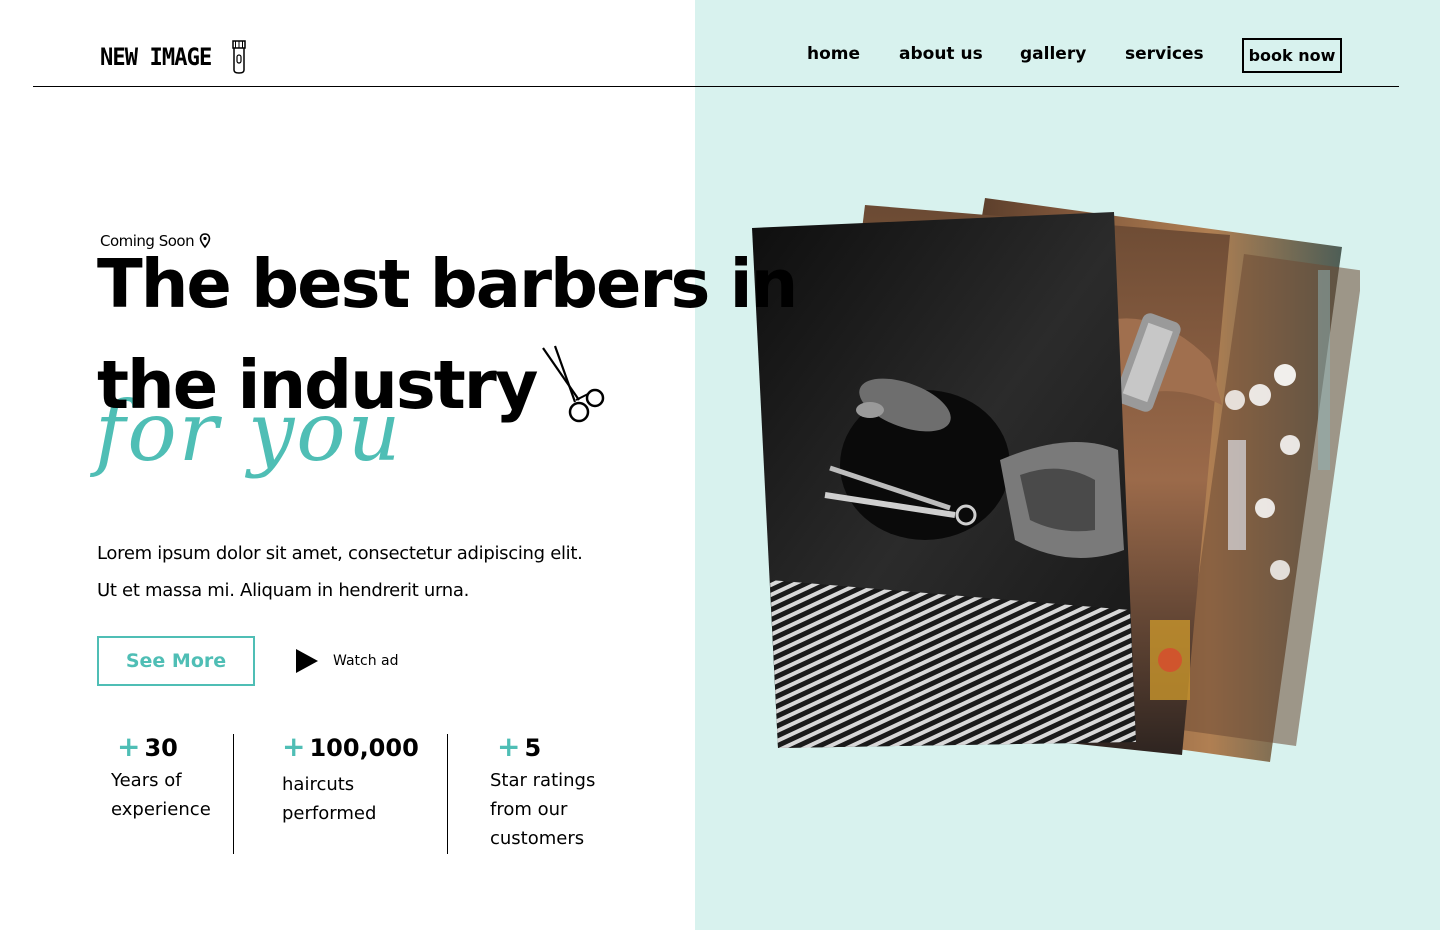 This screenshot has height=930, width=1440. What do you see at coordinates (1053, 54) in the screenshot?
I see `nav-gallery: gallery` at bounding box center [1053, 54].